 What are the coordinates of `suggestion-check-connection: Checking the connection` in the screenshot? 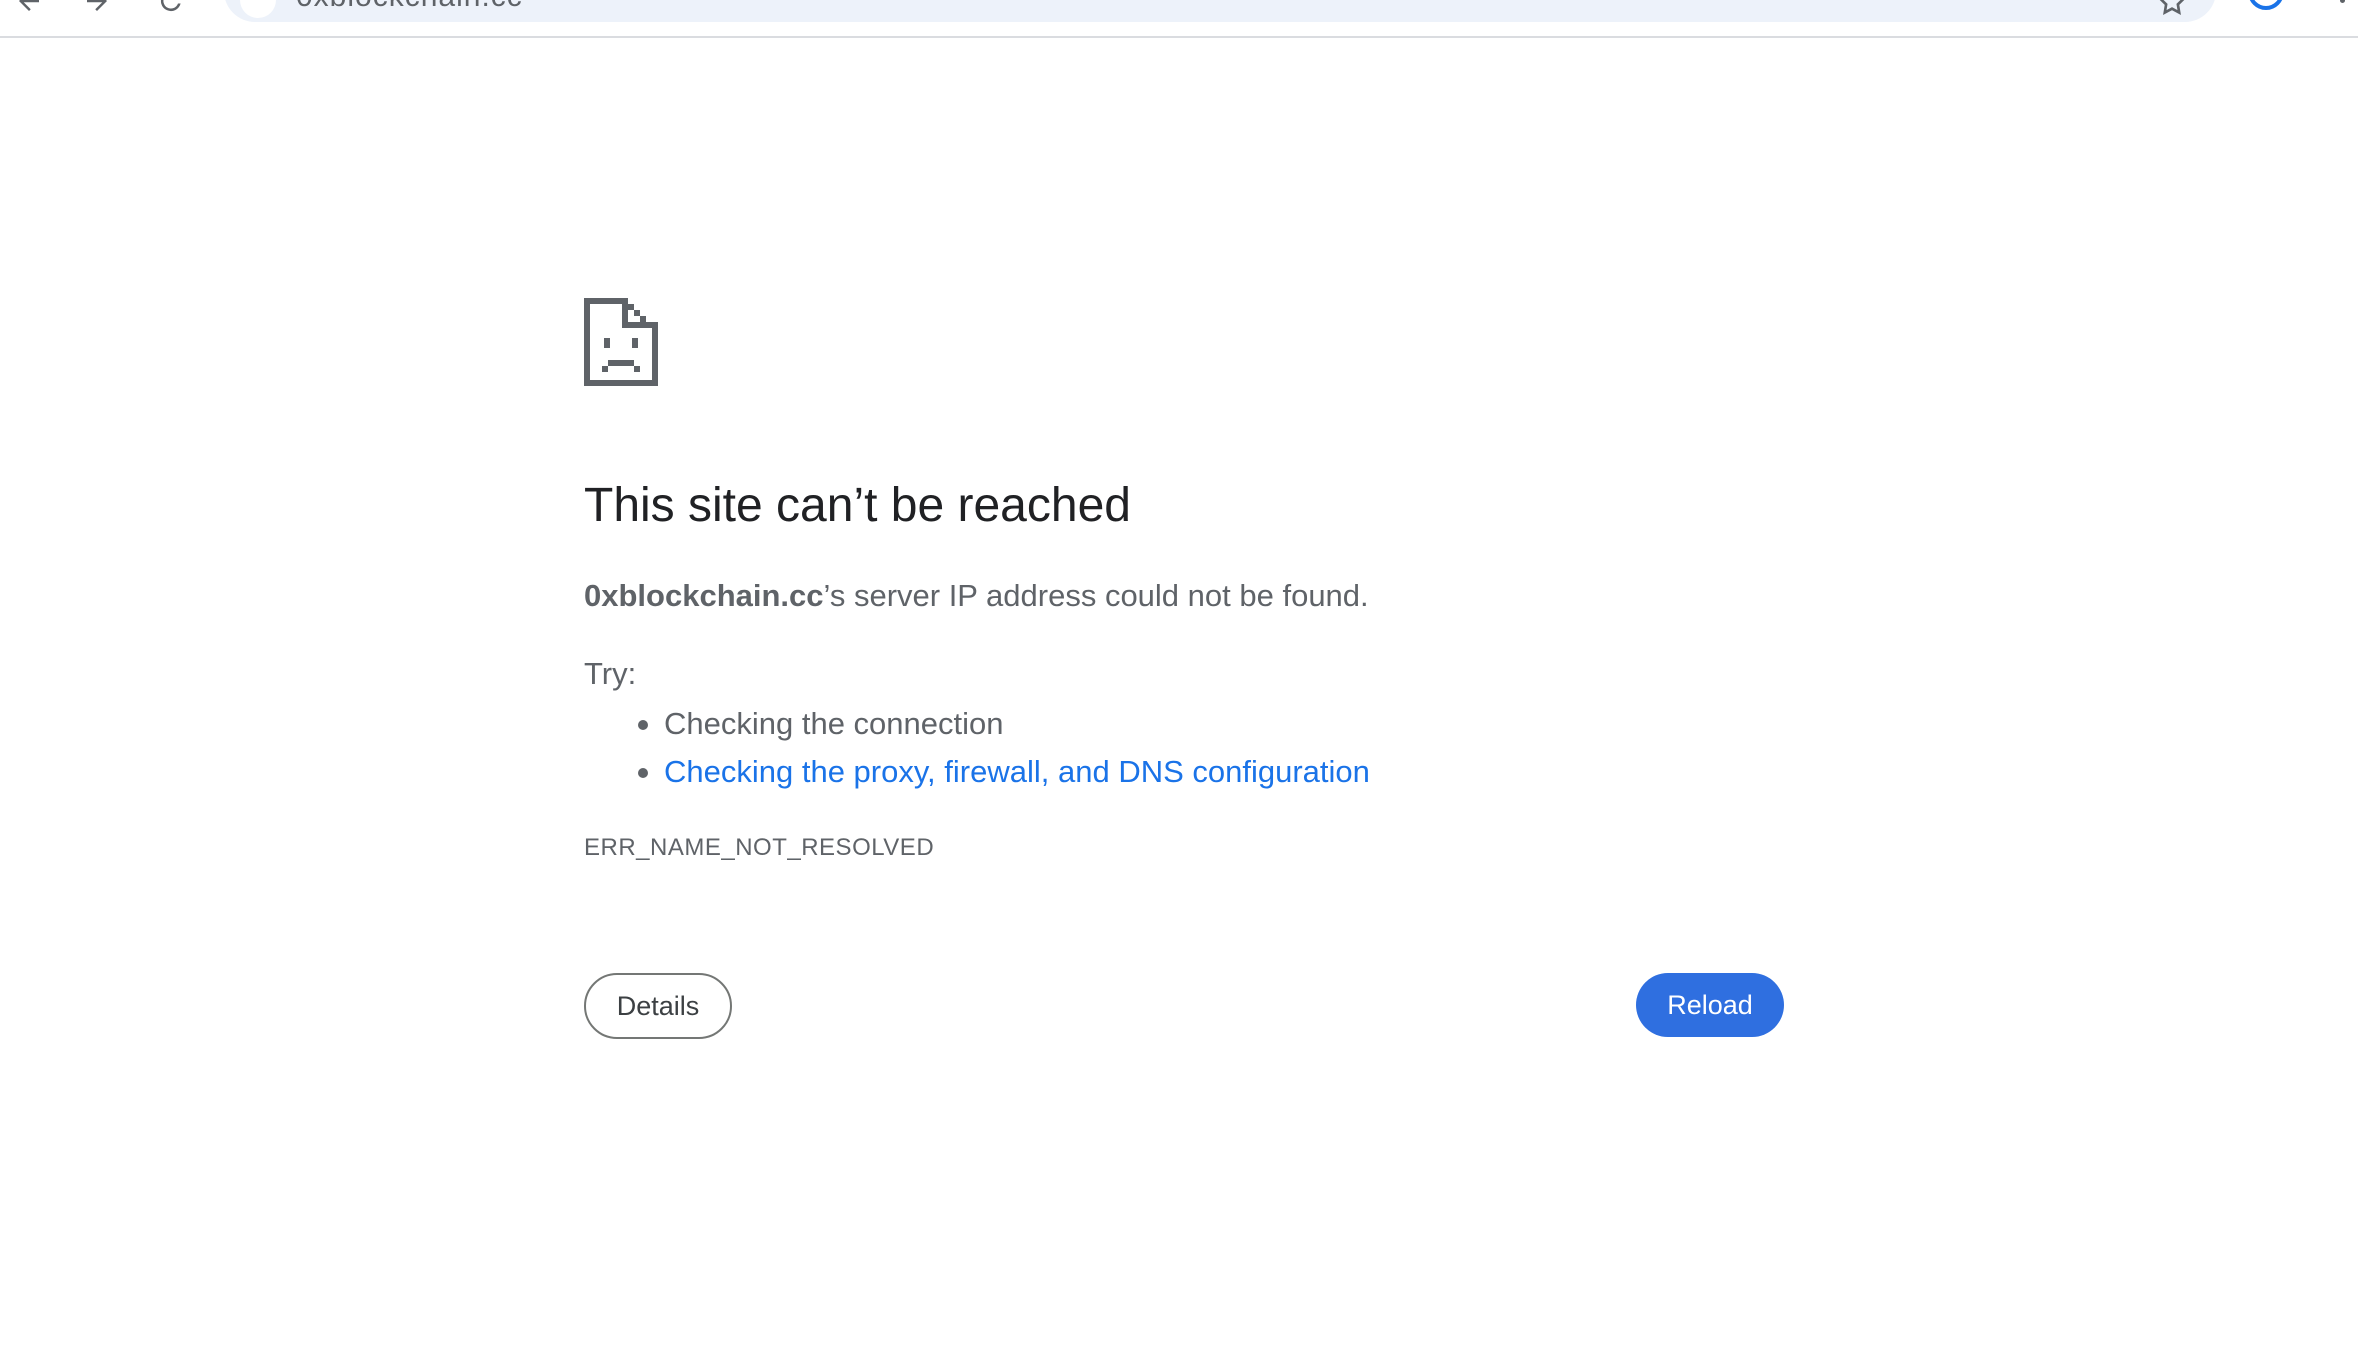 It's located at (977, 724).